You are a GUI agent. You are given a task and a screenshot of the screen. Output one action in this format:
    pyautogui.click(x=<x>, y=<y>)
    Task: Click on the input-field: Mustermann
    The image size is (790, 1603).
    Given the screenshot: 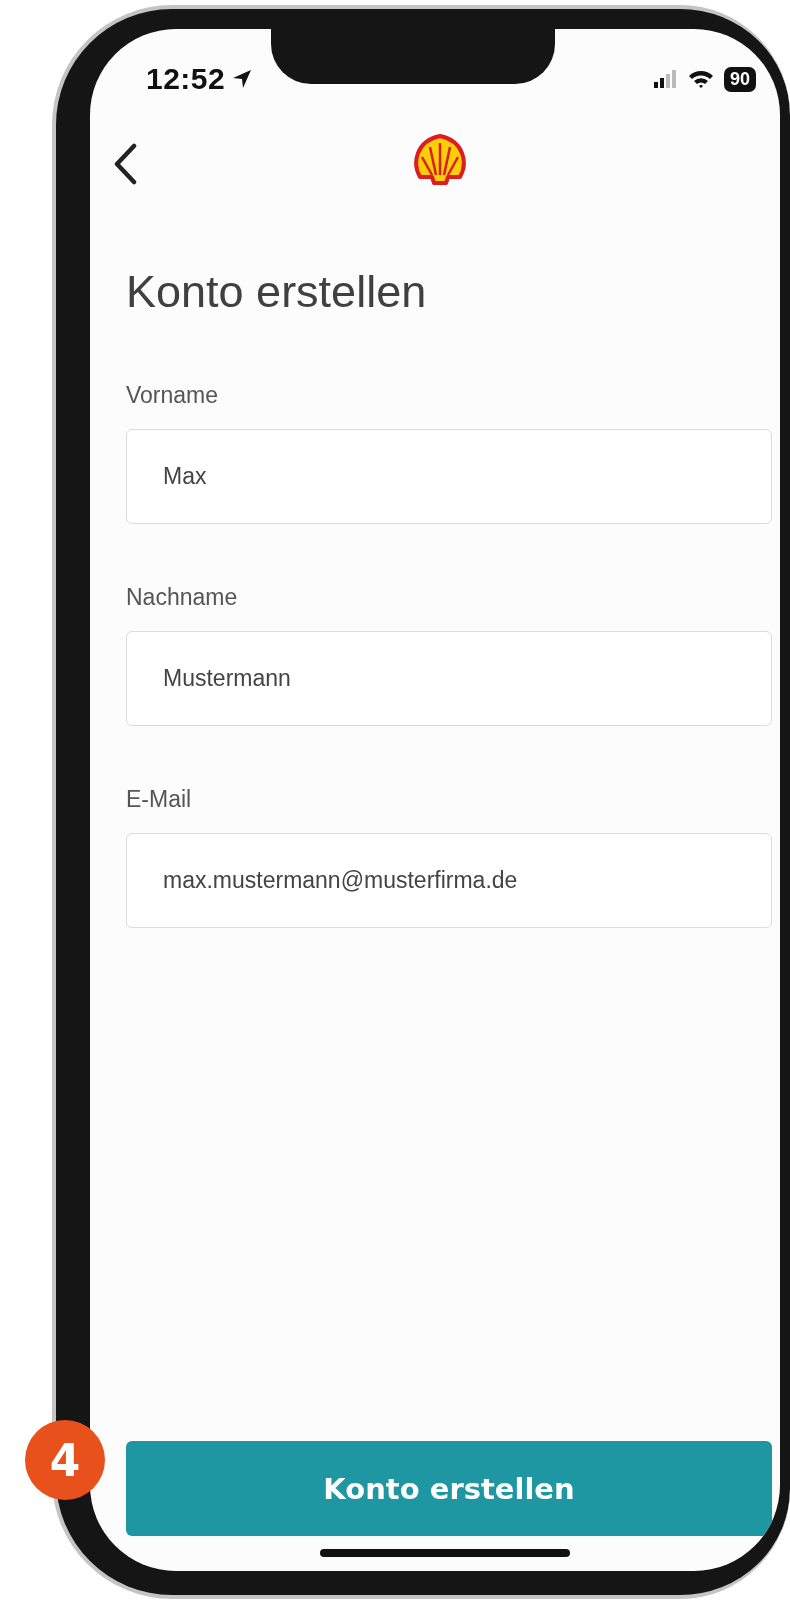 What is the action you would take?
    pyautogui.click(x=449, y=678)
    